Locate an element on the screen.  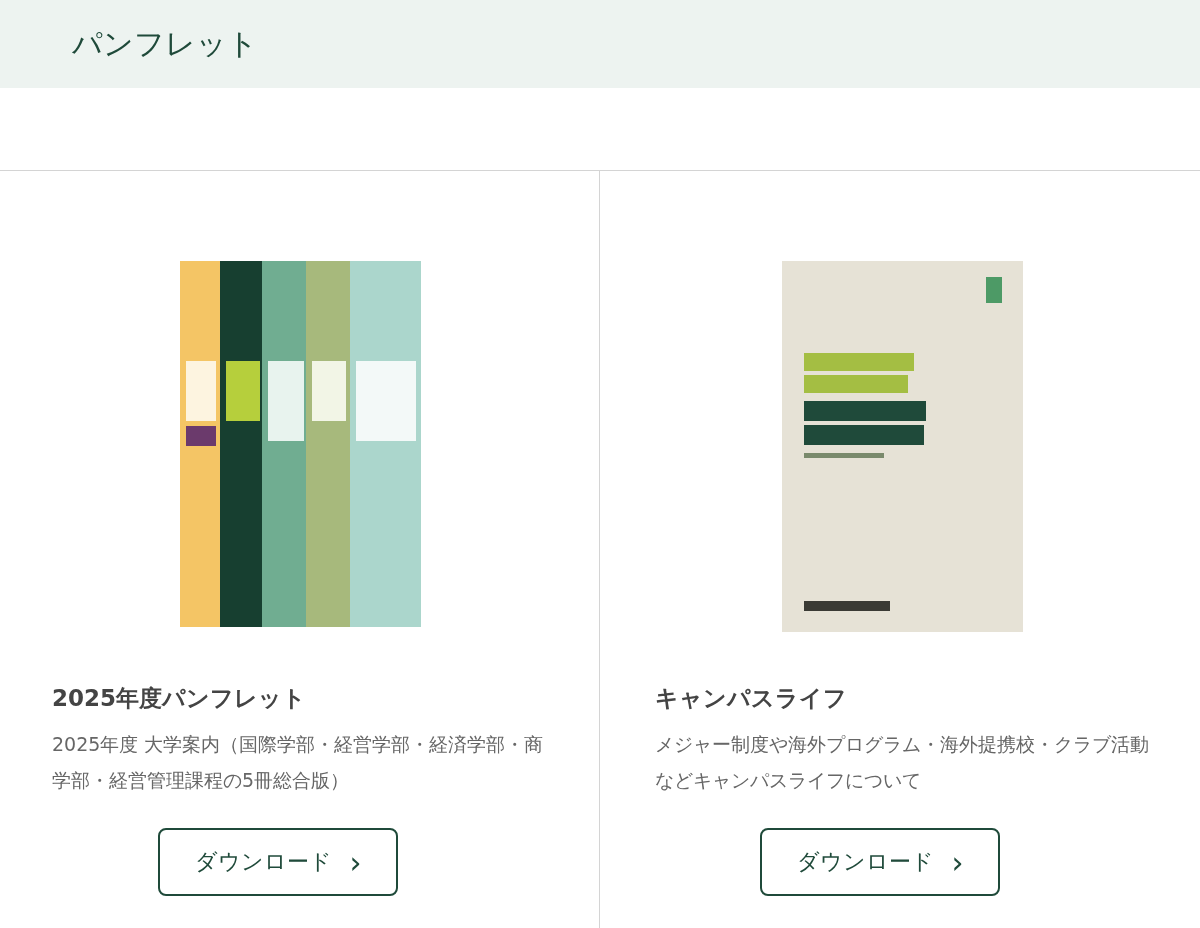
pamphlet-description: メジャー制度や海外プログラム・海外提携校・クラブ活動などキャンパスライフについて is located at coordinates (902, 762).